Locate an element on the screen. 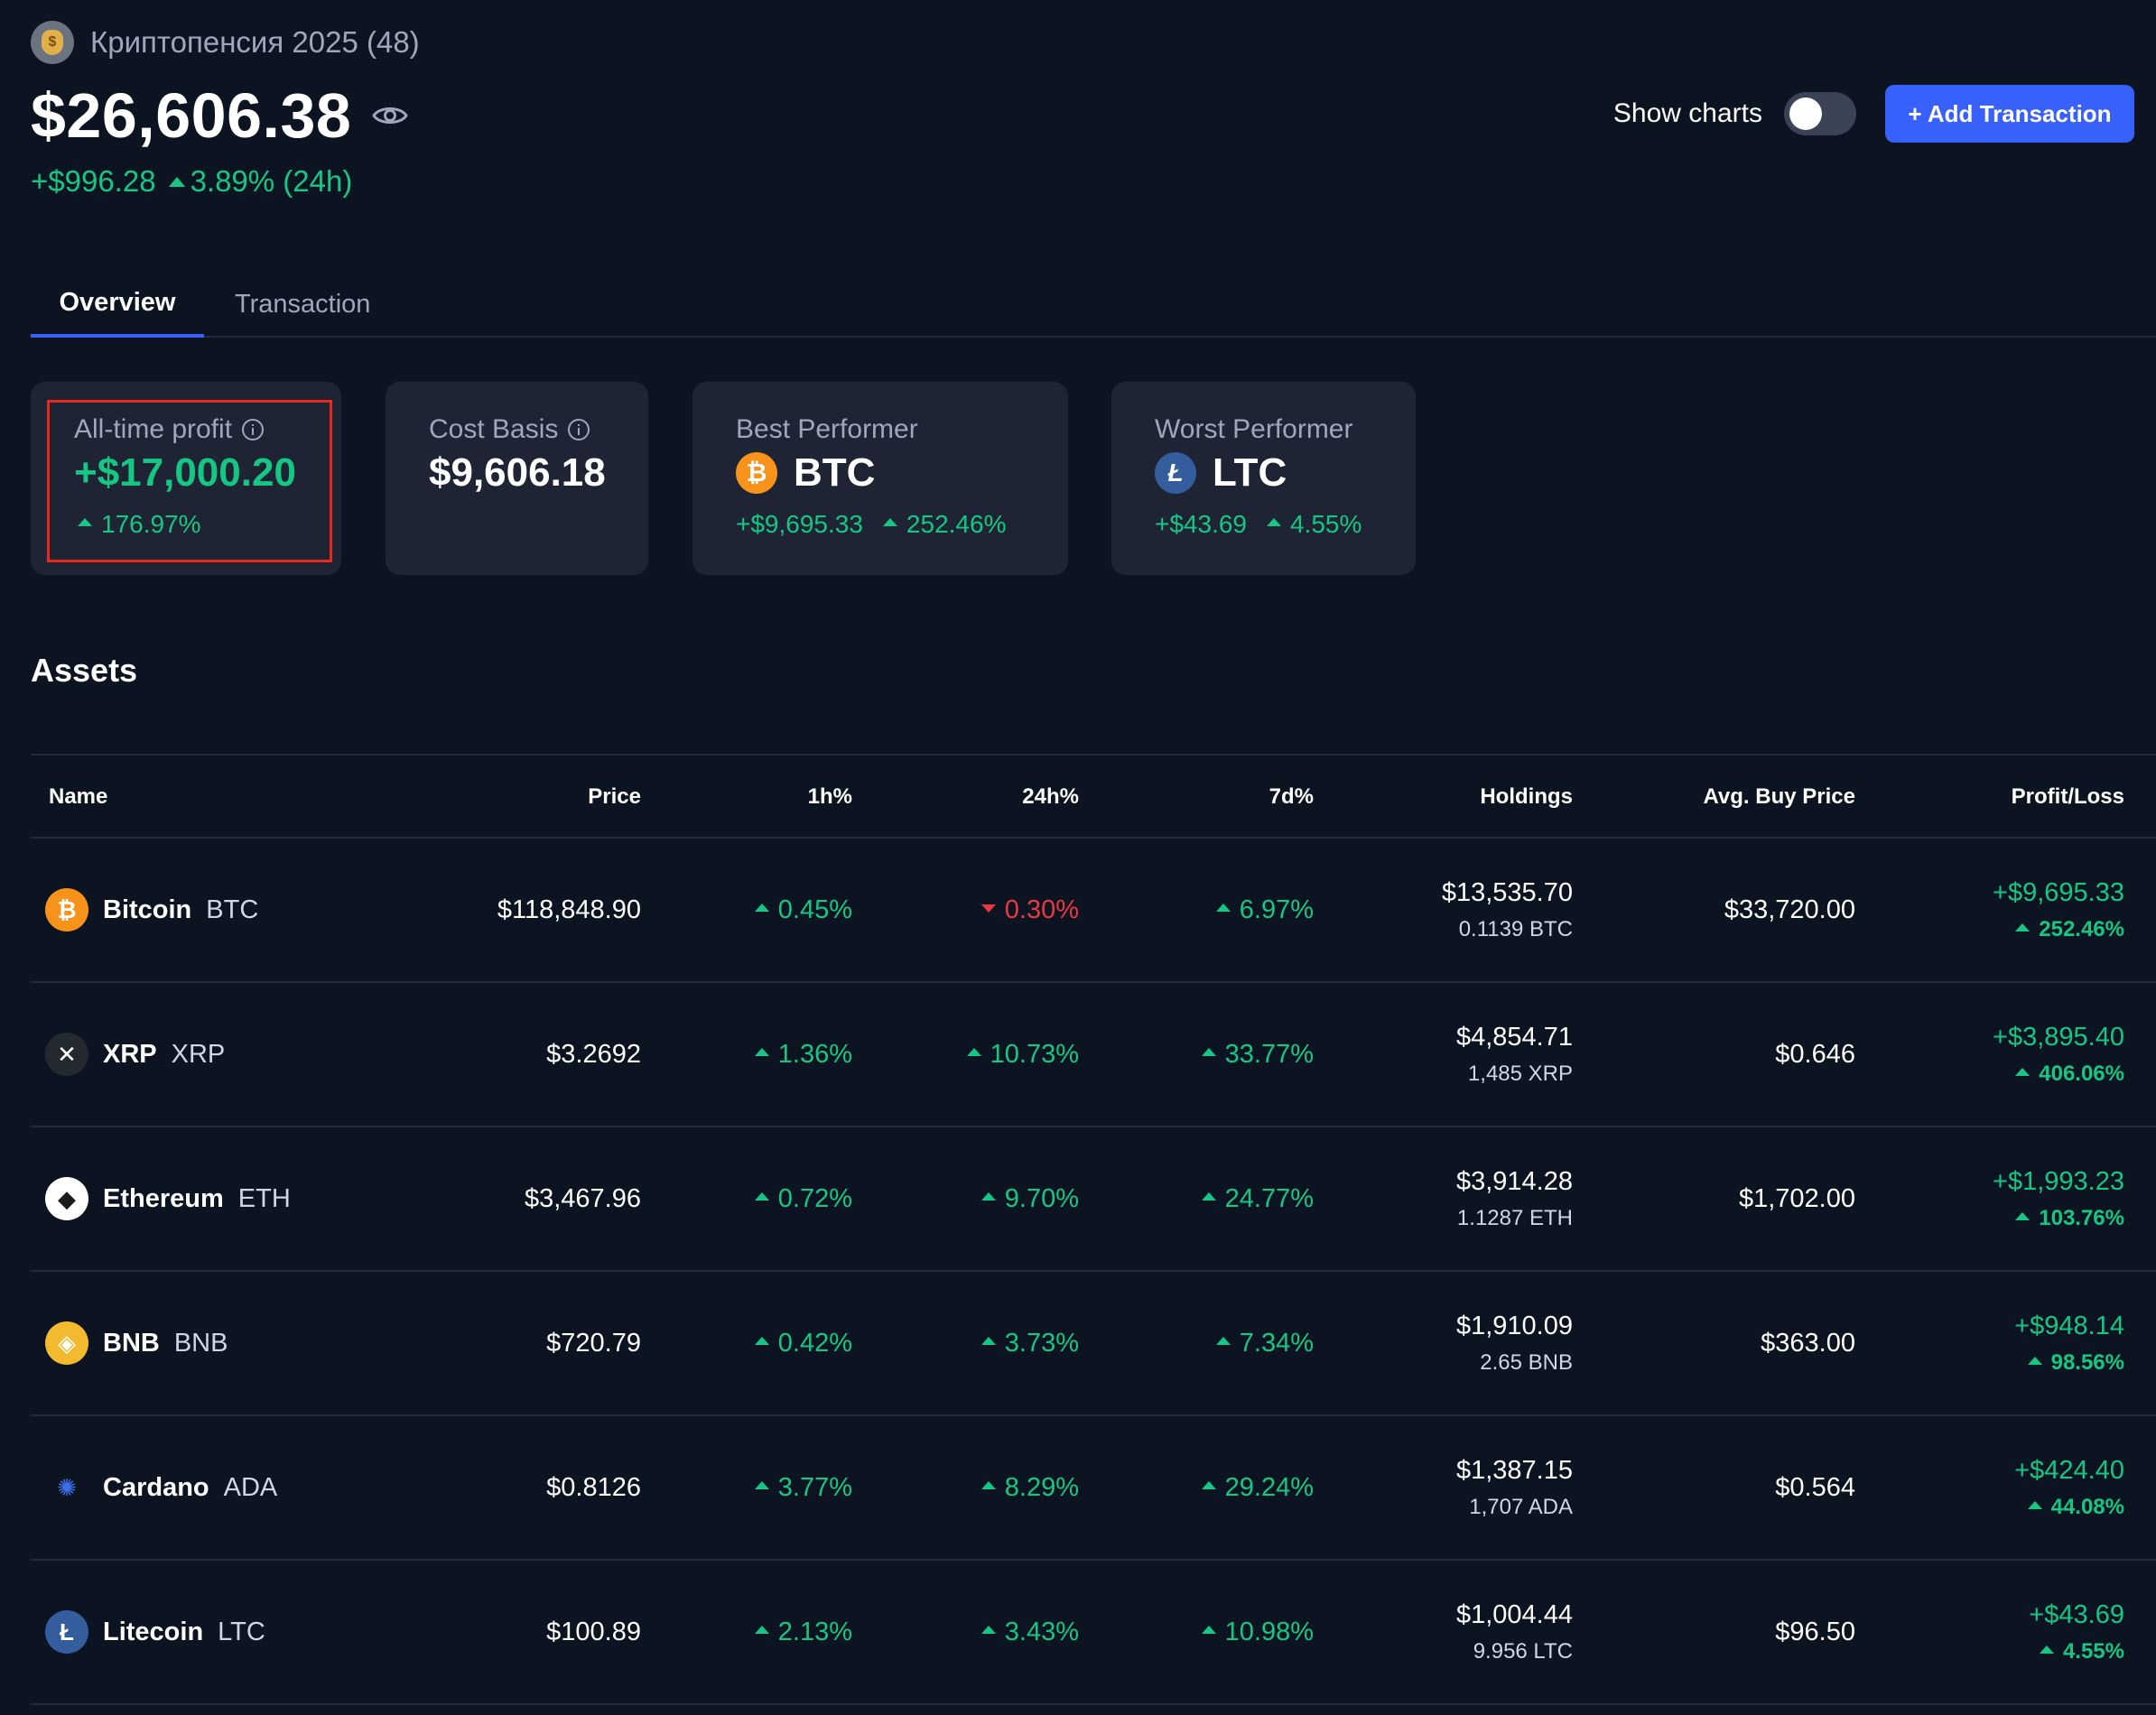 This screenshot has height=1715, width=2156. asset-change-24h-value: 3.43% is located at coordinates (1041, 1631).